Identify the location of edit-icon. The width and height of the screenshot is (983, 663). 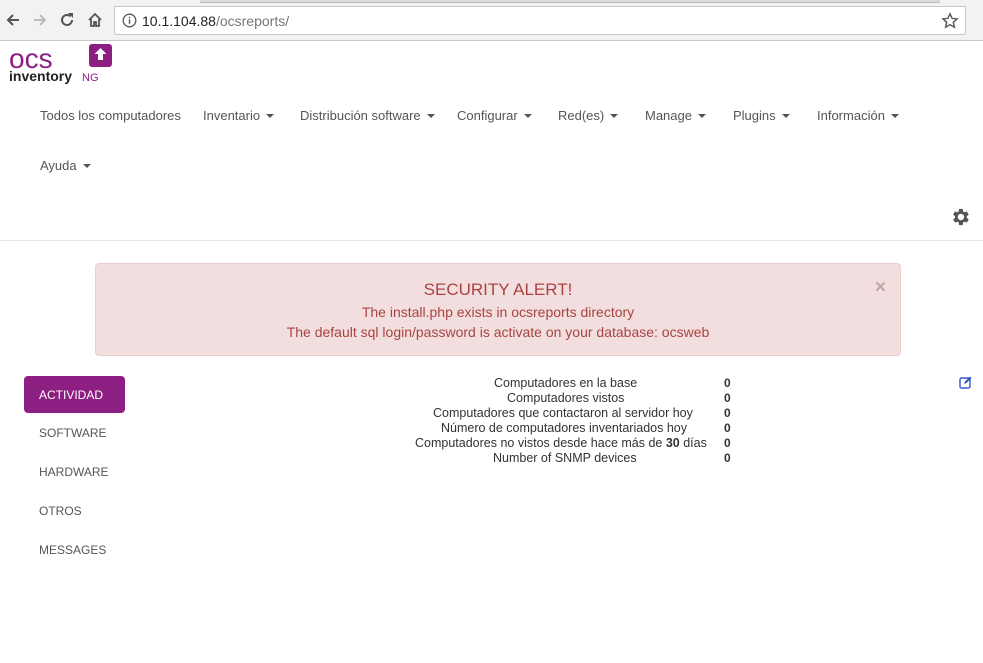
(965, 382).